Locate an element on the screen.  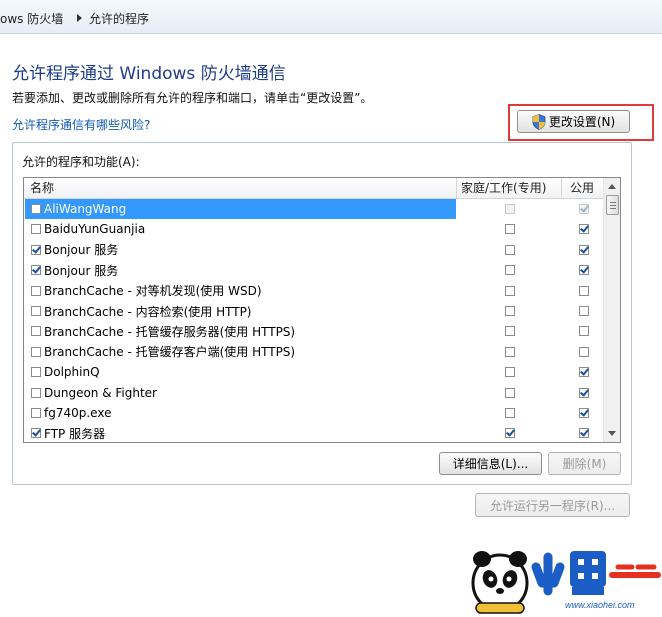
list-item: Dungeon & Fighter is located at coordinates (313, 393).